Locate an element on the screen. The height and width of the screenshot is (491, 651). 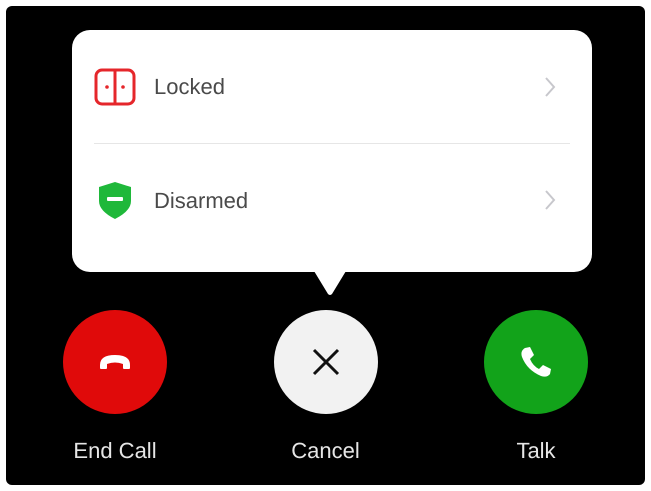
hang-up-icon is located at coordinates (115, 362).